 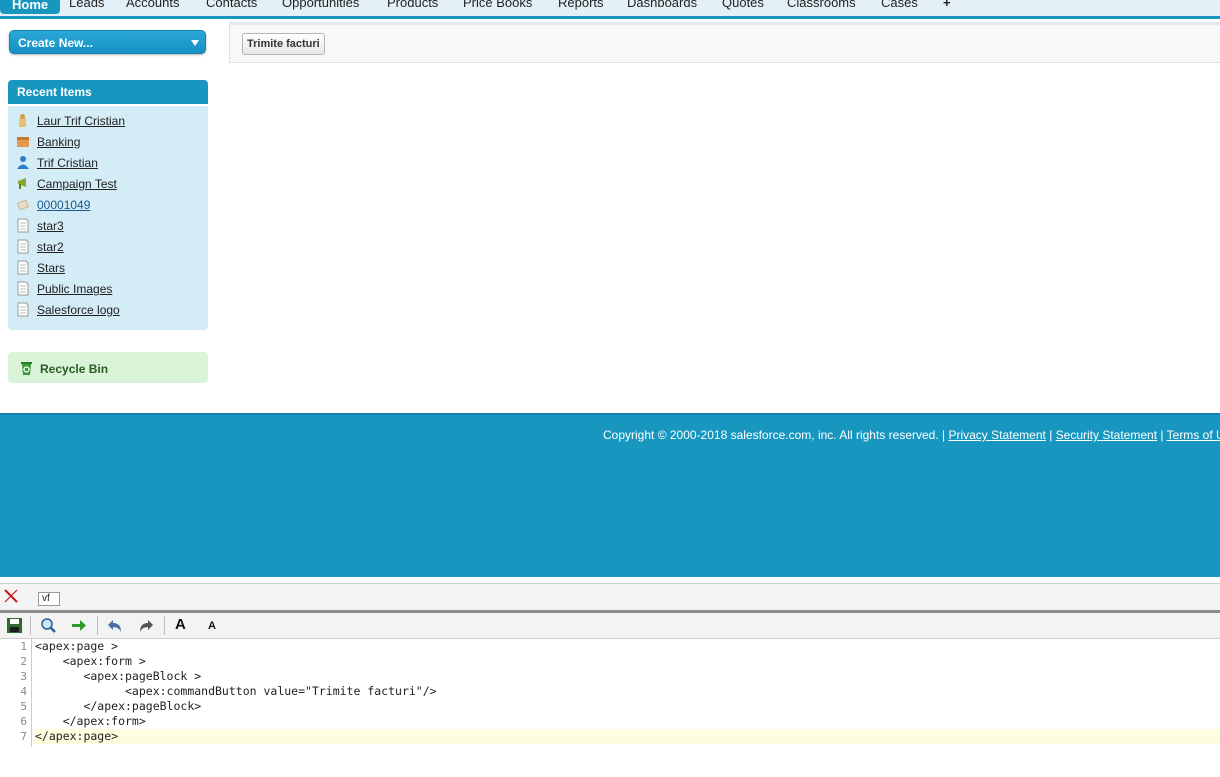 What do you see at coordinates (23, 661) in the screenshot?
I see `line-number: 2` at bounding box center [23, 661].